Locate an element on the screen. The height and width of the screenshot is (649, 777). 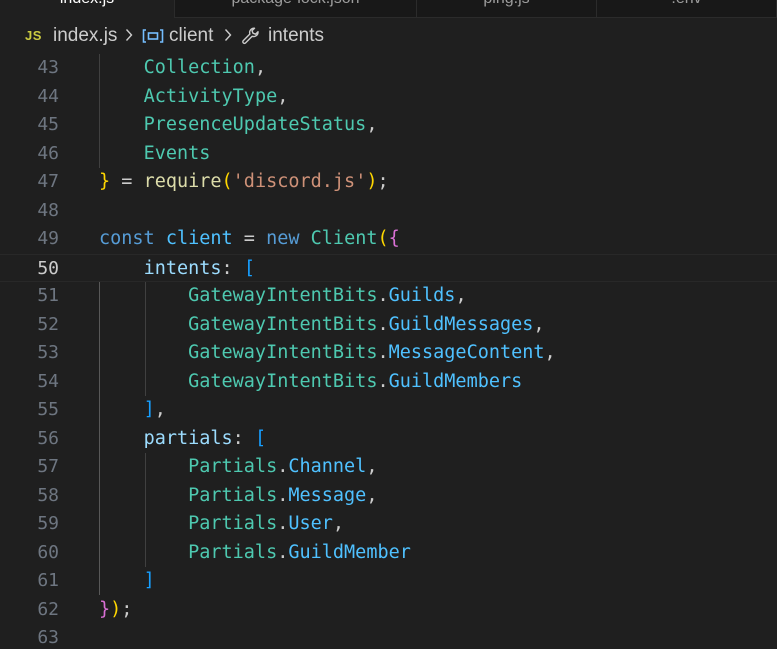
code-line: 58 Partials.Message, is located at coordinates (388, 496).